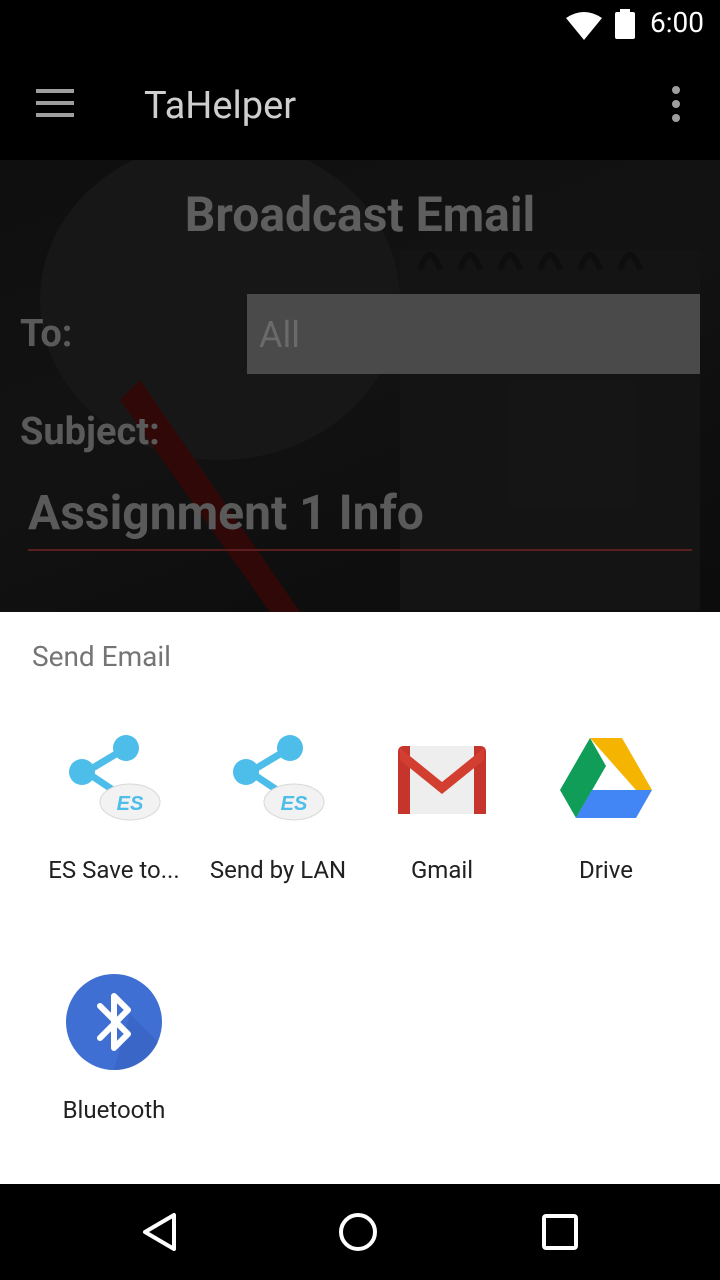 The height and width of the screenshot is (1280, 720). I want to click on share-sheet-title: Send Email, so click(101, 656).